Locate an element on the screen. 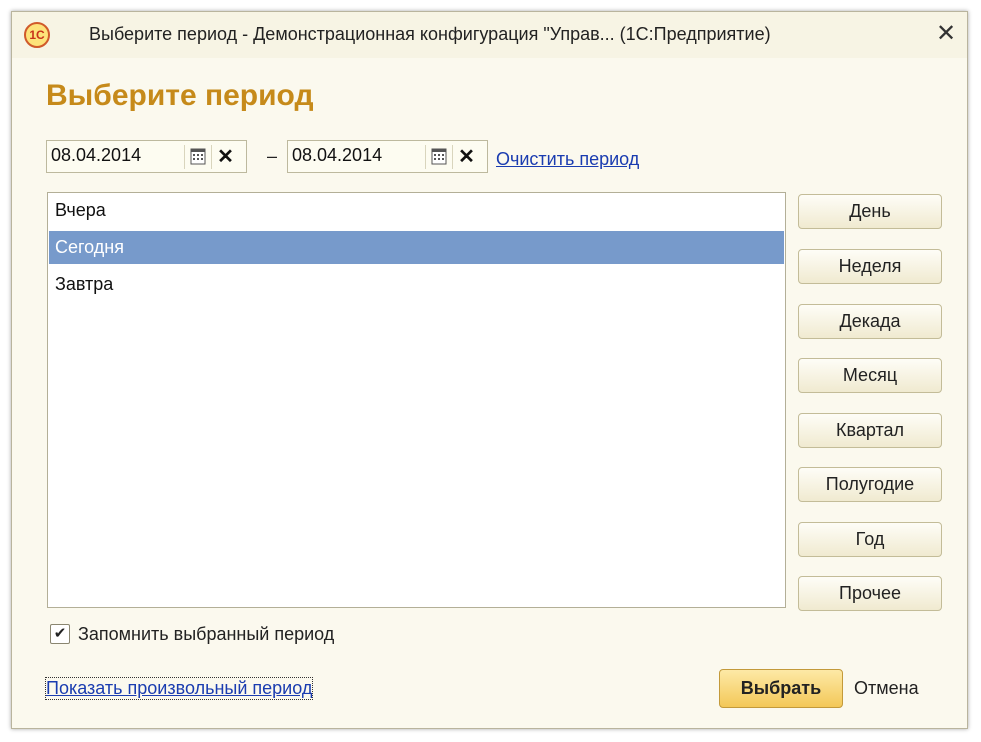 The width and height of the screenshot is (981, 742). show-arbitrary-period-link: Показать произвольный период is located at coordinates (179, 688).